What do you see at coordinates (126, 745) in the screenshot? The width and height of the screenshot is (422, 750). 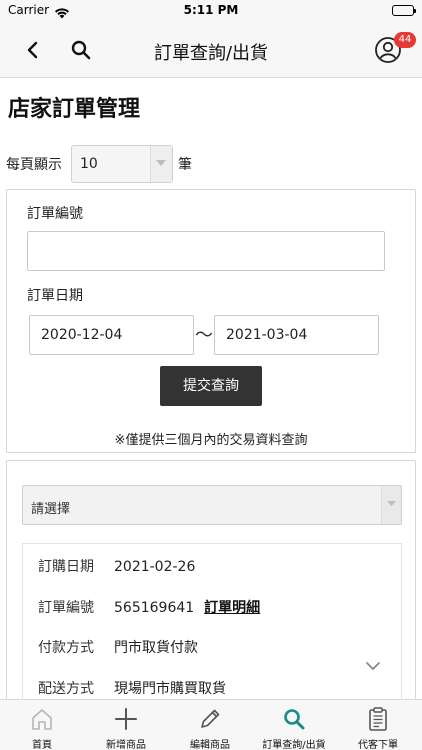 I see `tab-add-product-label: 新增商品` at bounding box center [126, 745].